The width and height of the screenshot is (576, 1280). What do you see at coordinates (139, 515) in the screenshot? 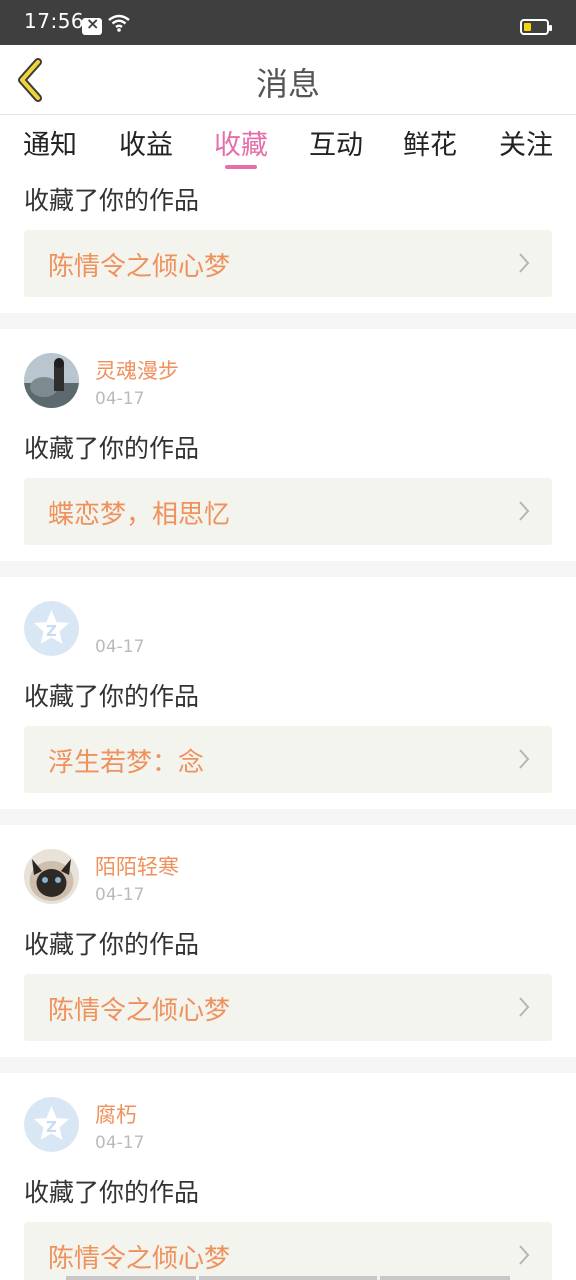
I see `work-title: 蝶恋梦，相思忆` at bounding box center [139, 515].